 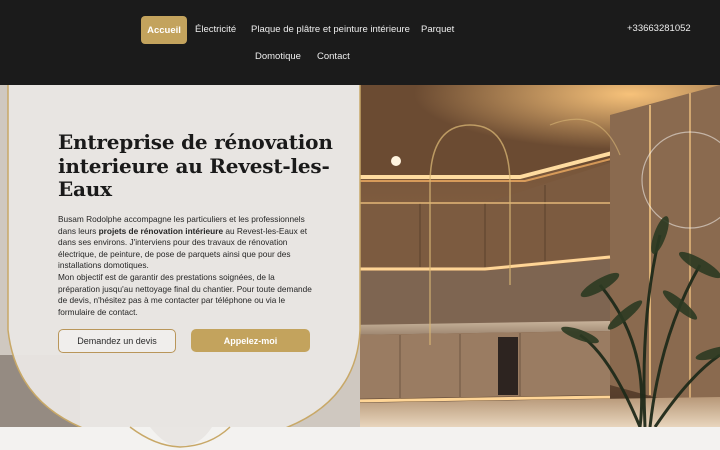 What do you see at coordinates (278, 57) in the screenshot?
I see `nav-item-domotique: Domotique` at bounding box center [278, 57].